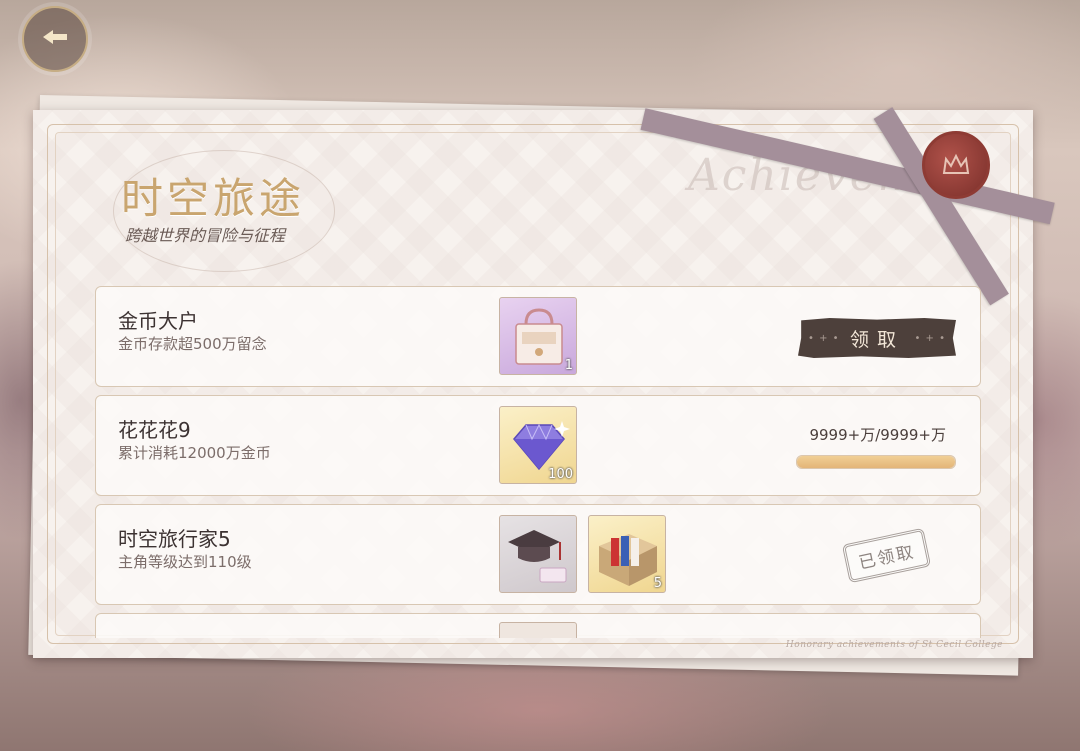  What do you see at coordinates (205, 235) in the screenshot?
I see `page-subtitle: 跨越世界的冒险与征程` at bounding box center [205, 235].